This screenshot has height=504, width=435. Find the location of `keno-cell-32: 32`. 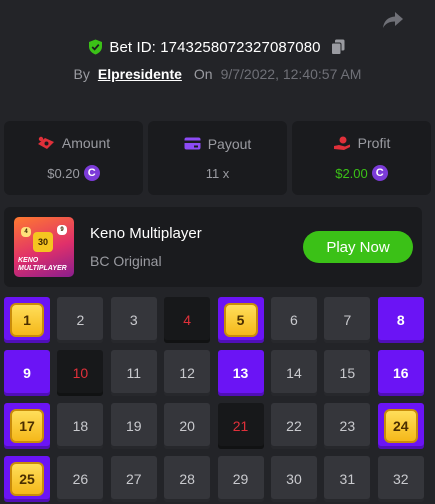

keno-cell-32: 32 is located at coordinates (400, 479).